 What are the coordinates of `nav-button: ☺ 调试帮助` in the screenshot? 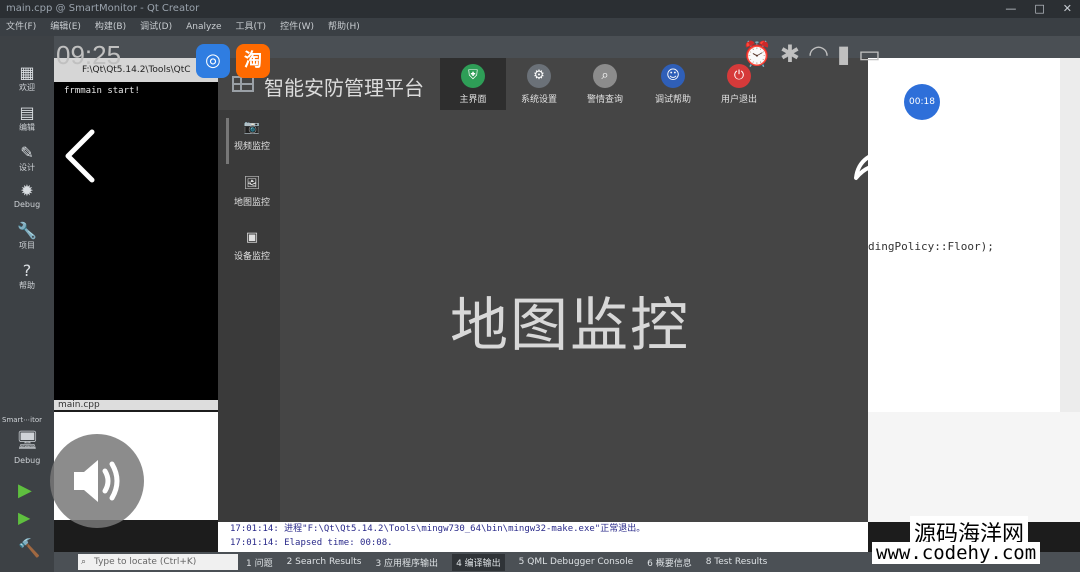 It's located at (673, 84).